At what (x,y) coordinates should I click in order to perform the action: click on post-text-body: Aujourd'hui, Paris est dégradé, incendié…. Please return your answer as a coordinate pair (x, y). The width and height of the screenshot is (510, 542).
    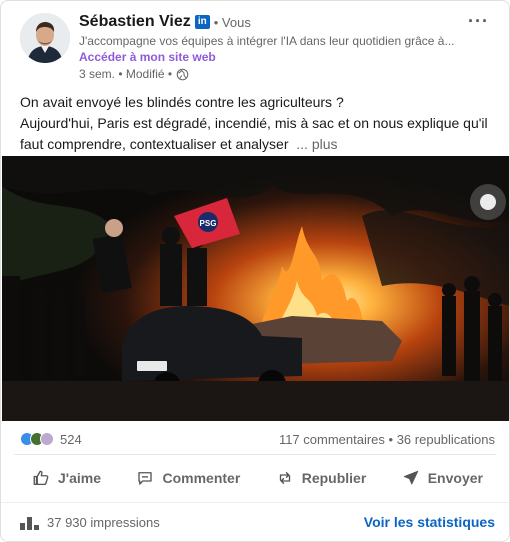
    Looking at the image, I should click on (254, 133).